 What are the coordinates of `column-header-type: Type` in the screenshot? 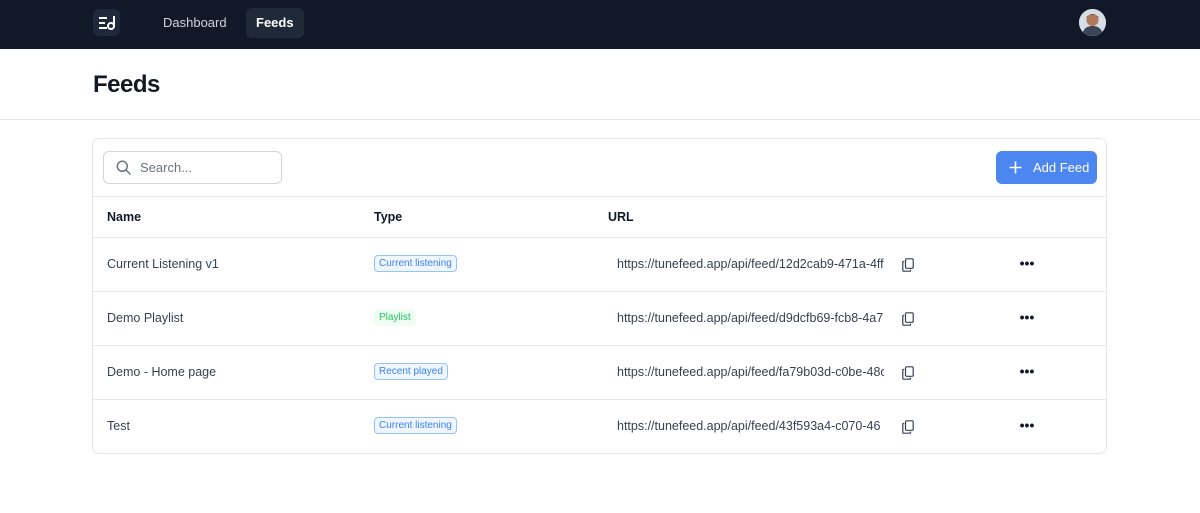 It's located at (388, 217).